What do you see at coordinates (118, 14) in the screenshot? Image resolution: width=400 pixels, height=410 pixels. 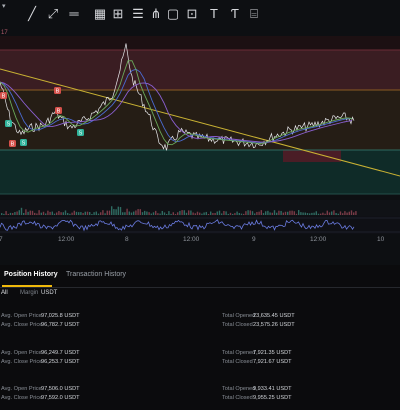 I see `range-tool-icon: ⊞` at bounding box center [118, 14].